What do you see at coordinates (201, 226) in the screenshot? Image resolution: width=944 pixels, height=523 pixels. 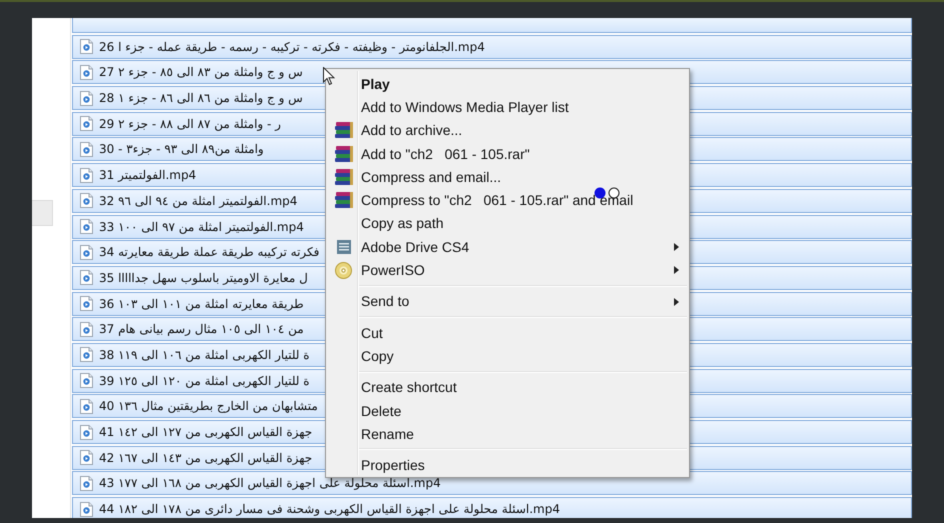 I see `file-name: 33 الفولتميتر امثلة من ٩٧ الى ١٠٠.mp4` at bounding box center [201, 226].